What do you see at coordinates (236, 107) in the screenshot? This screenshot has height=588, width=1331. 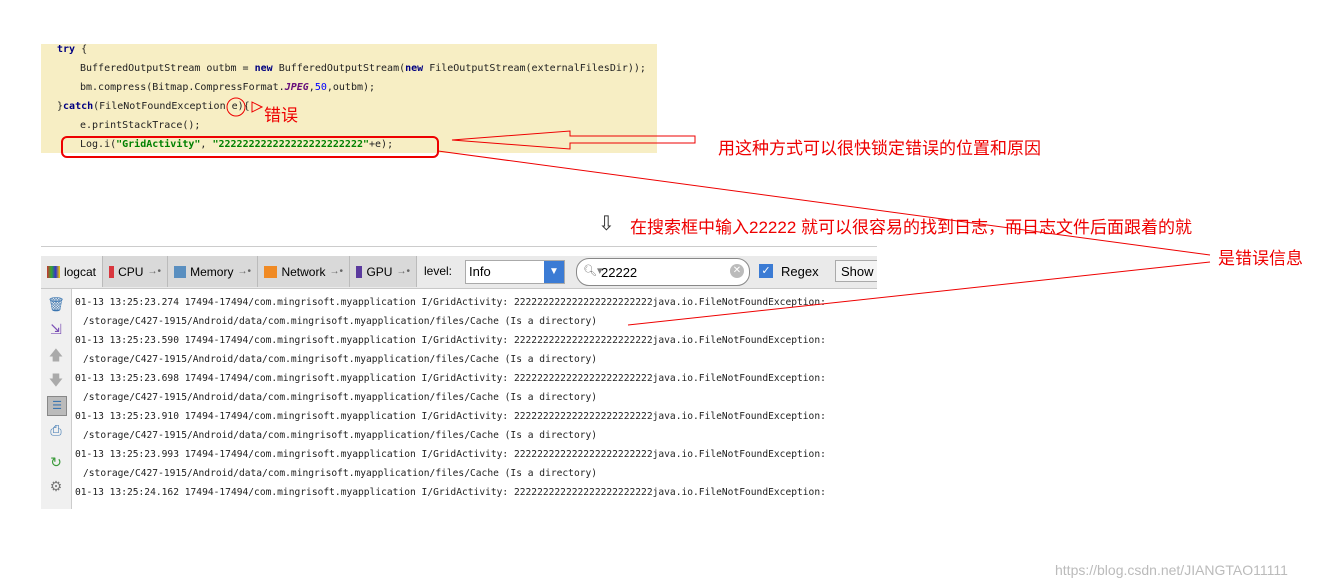 I see `error-circle` at bounding box center [236, 107].